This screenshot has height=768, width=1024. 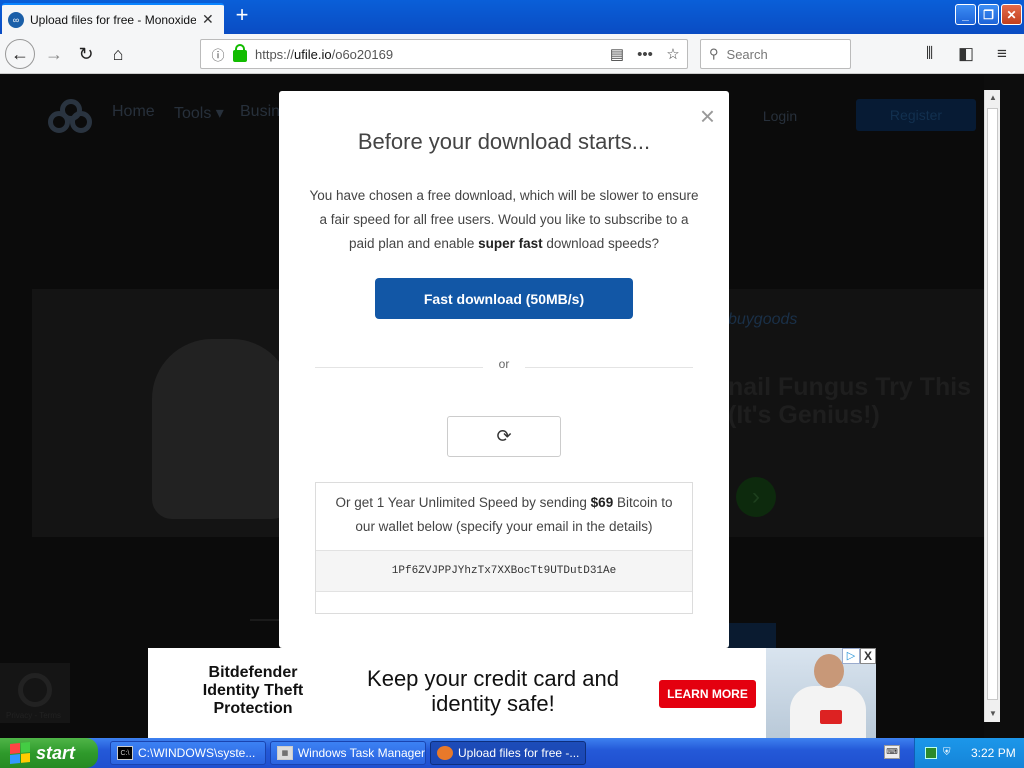 What do you see at coordinates (929, 54) in the screenshot?
I see `library-icon: ⫴` at bounding box center [929, 54].